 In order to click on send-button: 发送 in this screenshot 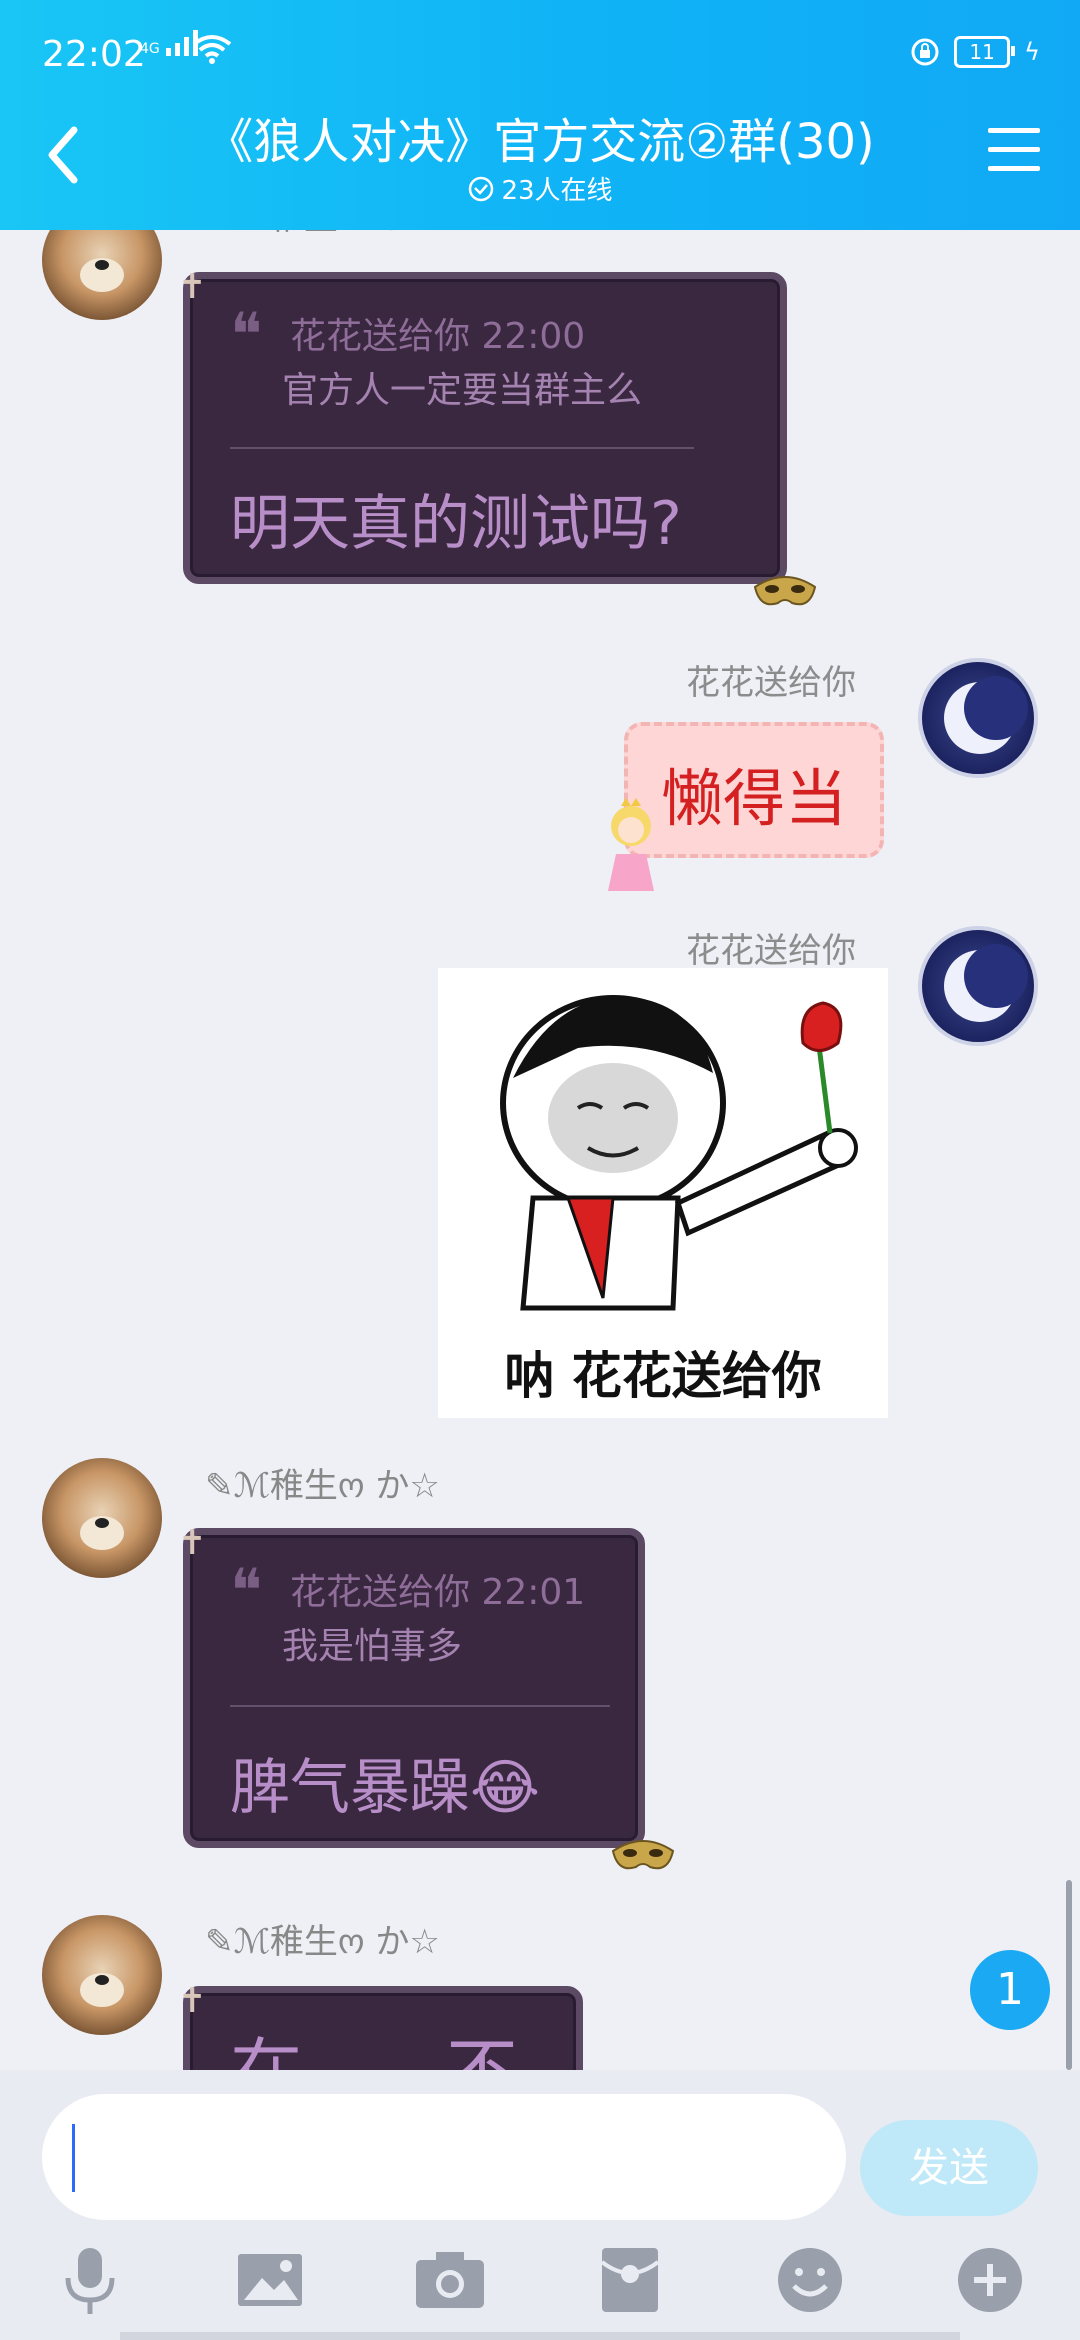, I will do `click(949, 2168)`.